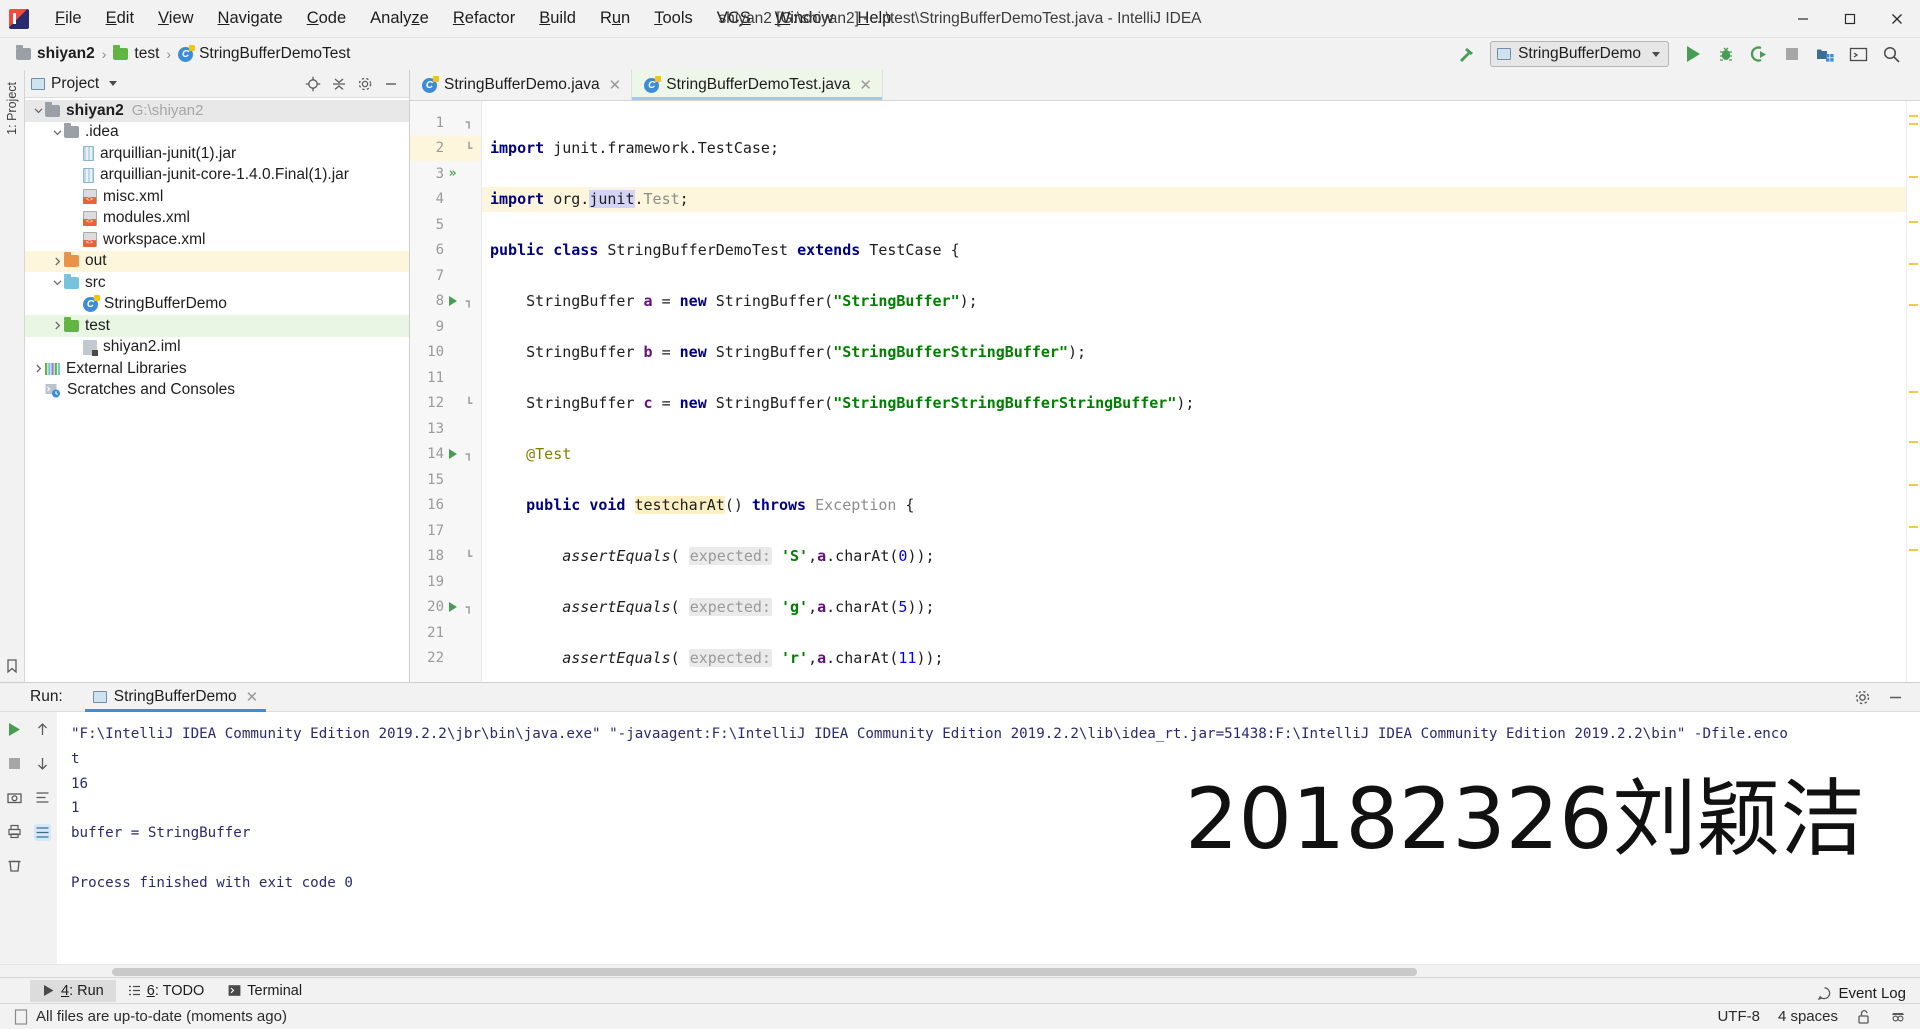  Describe the element at coordinates (673, 18) in the screenshot. I see `menu-tools: Tools` at that location.